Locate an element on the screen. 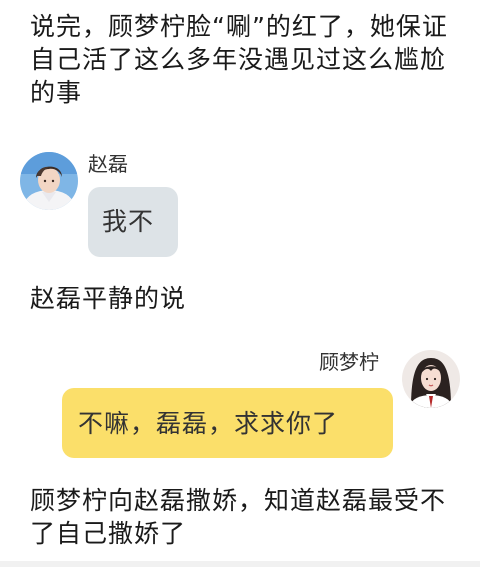  sender-name-right: 顾梦柠 is located at coordinates (349, 362).